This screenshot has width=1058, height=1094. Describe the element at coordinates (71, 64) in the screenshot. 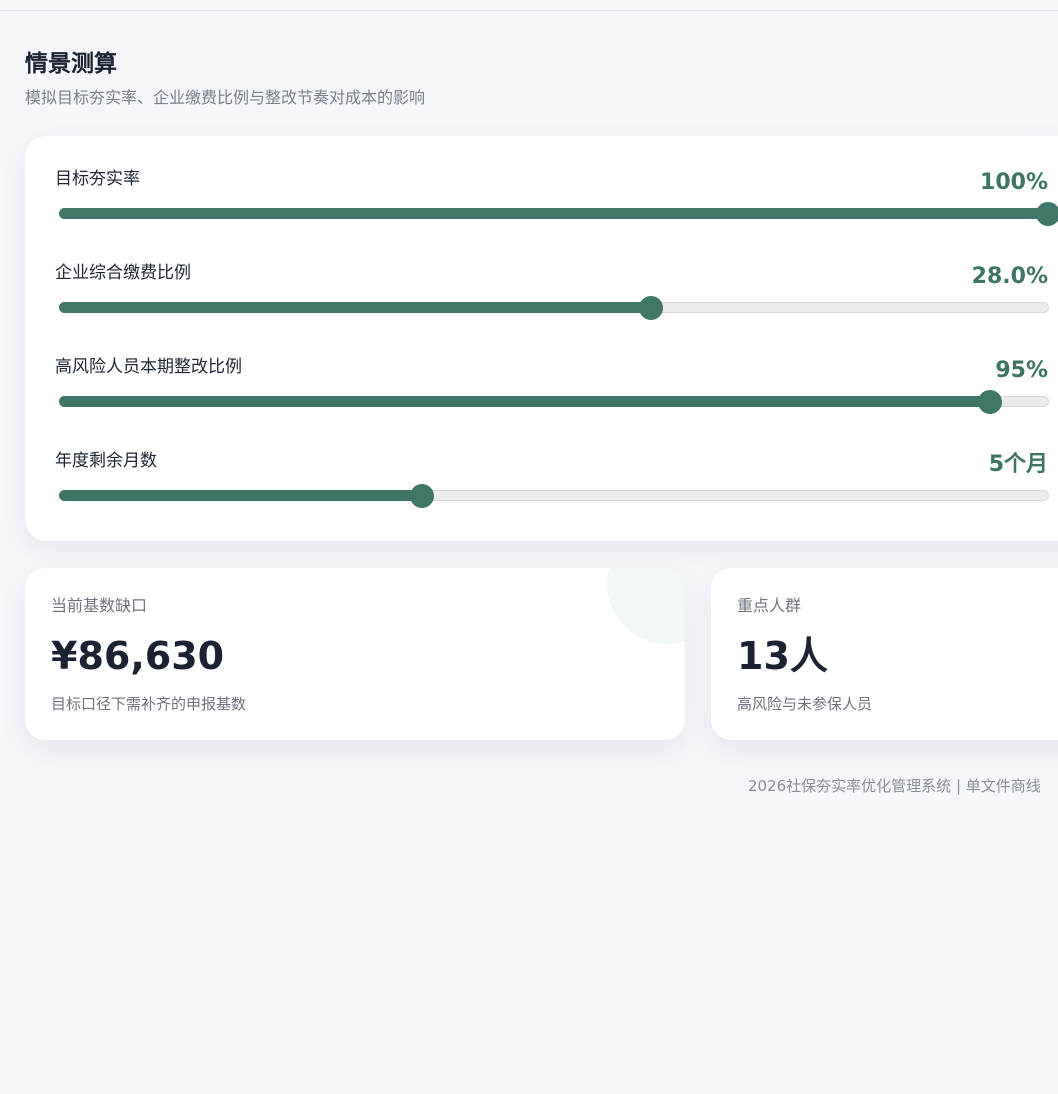

I see `page-title: 情景测算` at that location.